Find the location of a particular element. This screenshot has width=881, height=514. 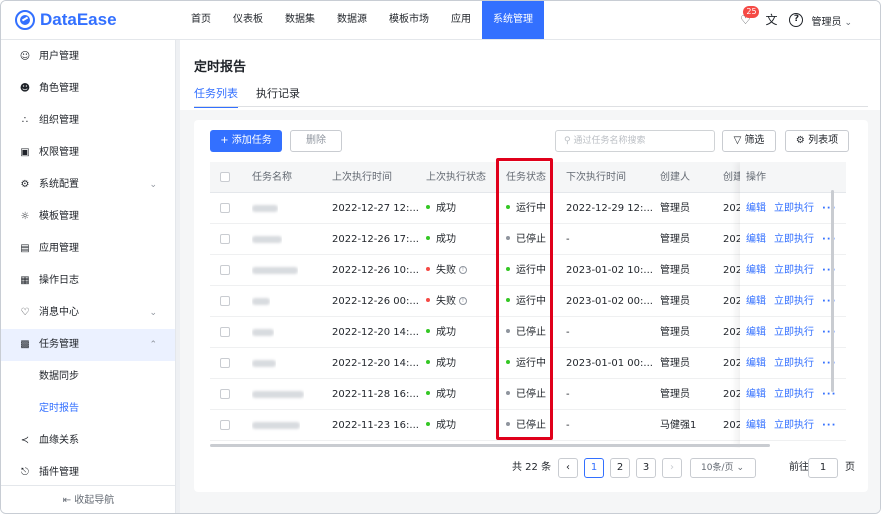

nav-dashboard: 仪表板 is located at coordinates (248, 20).